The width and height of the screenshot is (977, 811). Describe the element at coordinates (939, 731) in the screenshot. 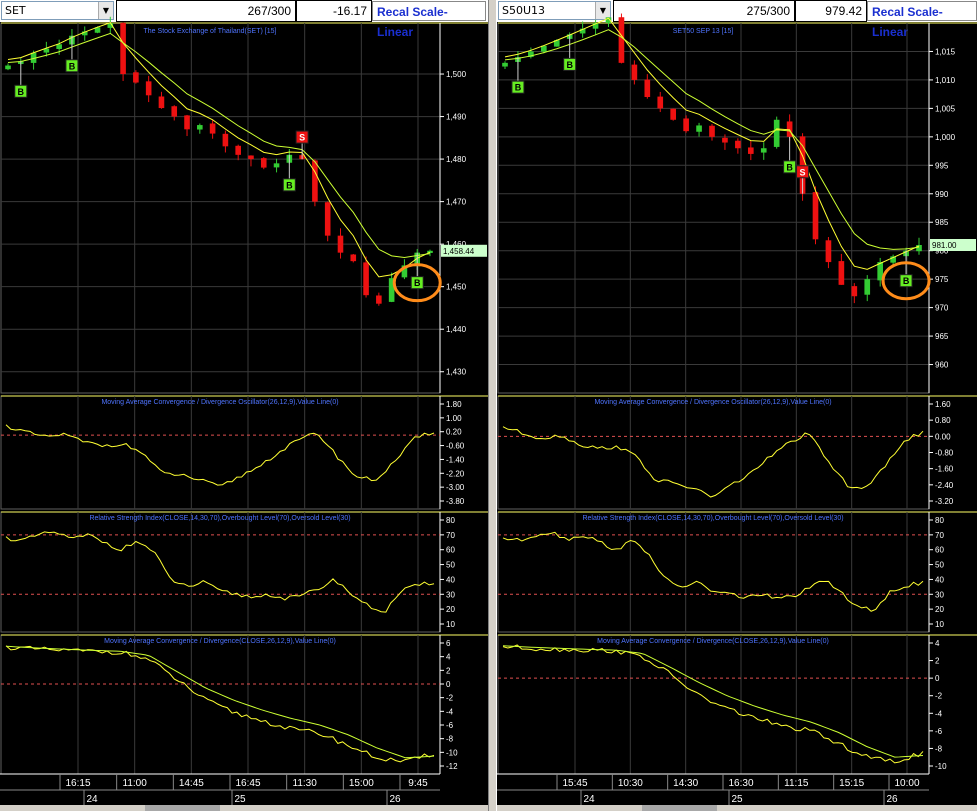

I see `osc-tick-label: -6` at that location.